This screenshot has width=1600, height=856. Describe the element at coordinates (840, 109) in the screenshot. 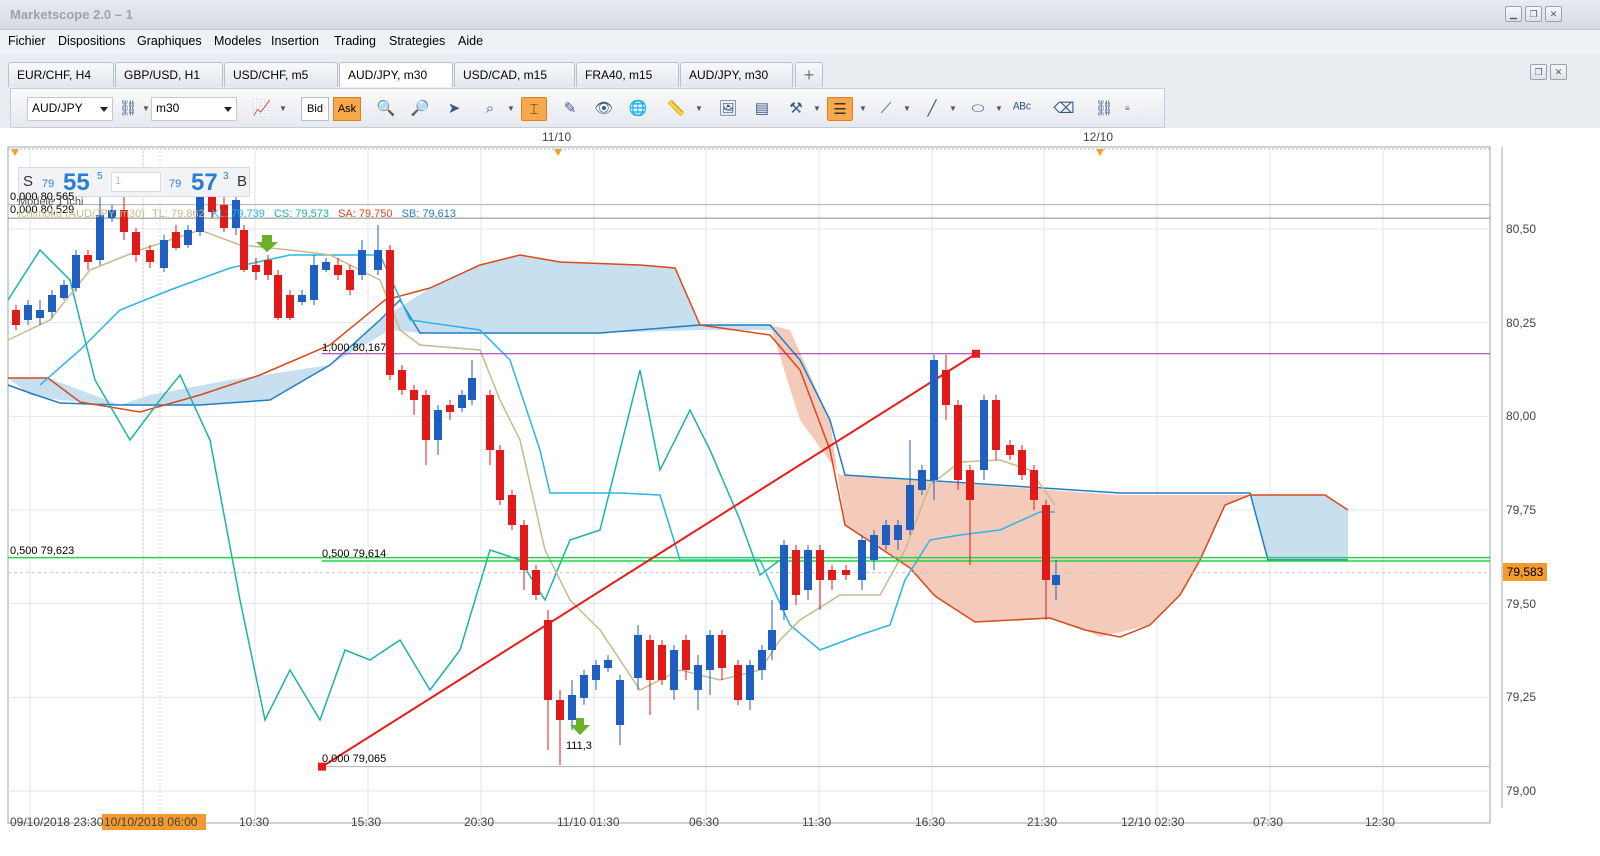

I see `layers-icon: ☰` at that location.